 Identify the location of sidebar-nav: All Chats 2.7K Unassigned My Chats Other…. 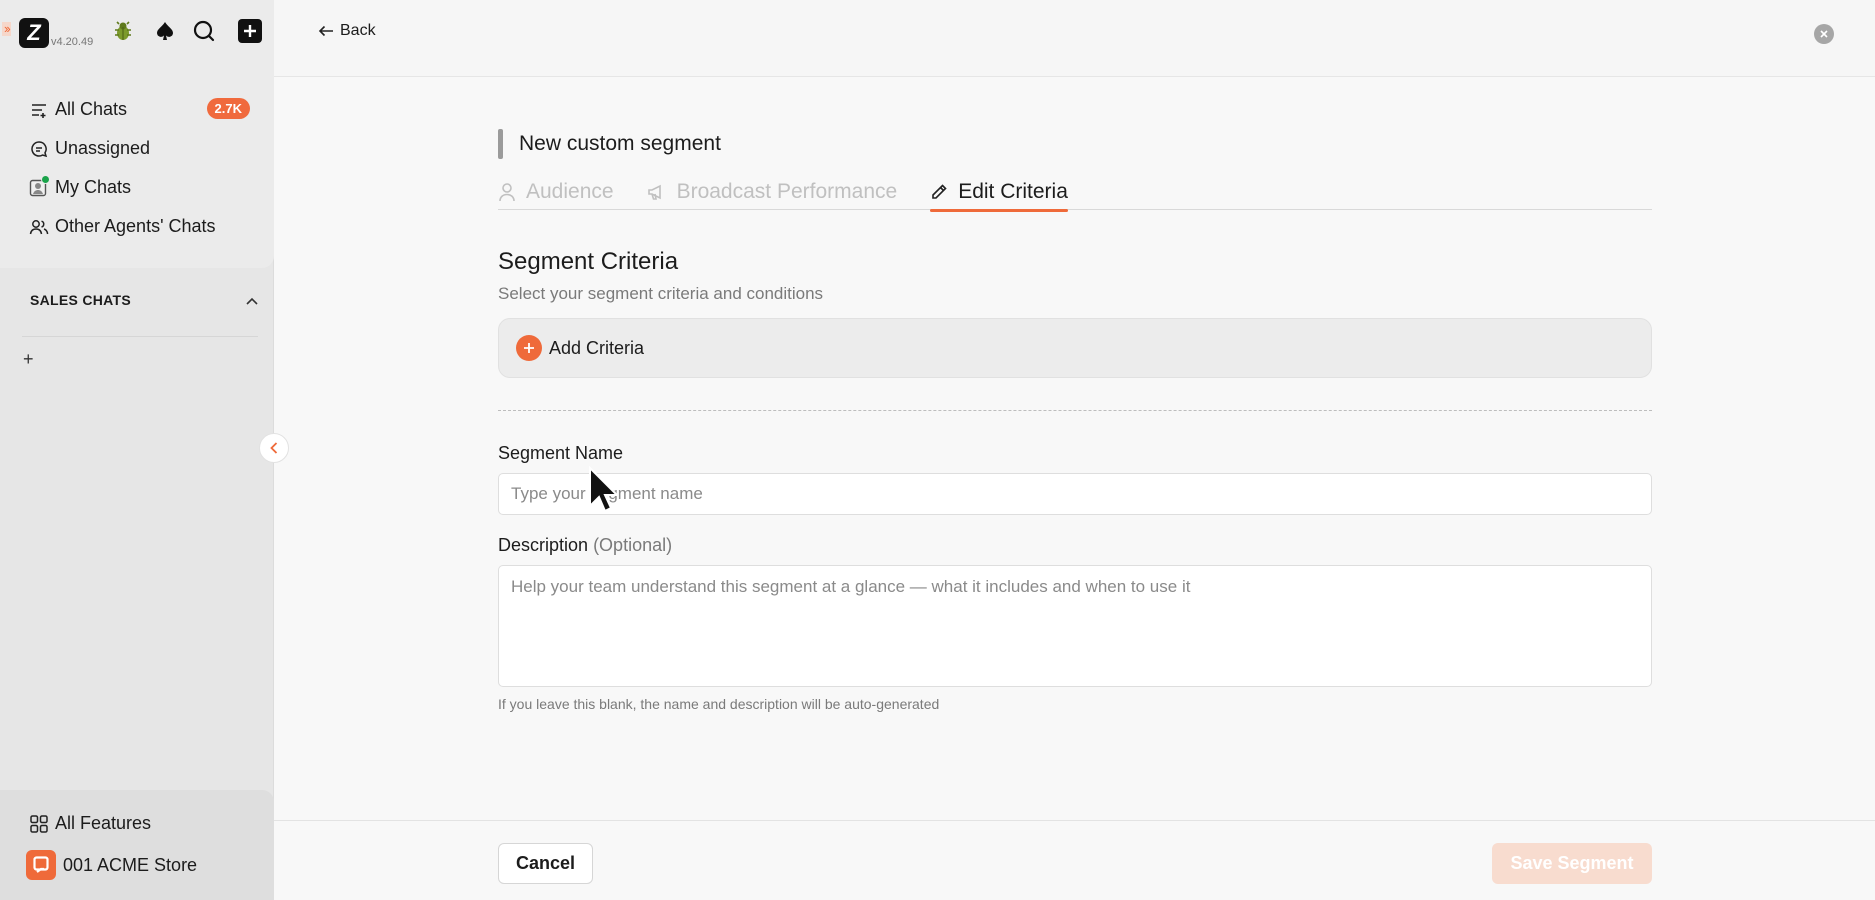
(137, 168).